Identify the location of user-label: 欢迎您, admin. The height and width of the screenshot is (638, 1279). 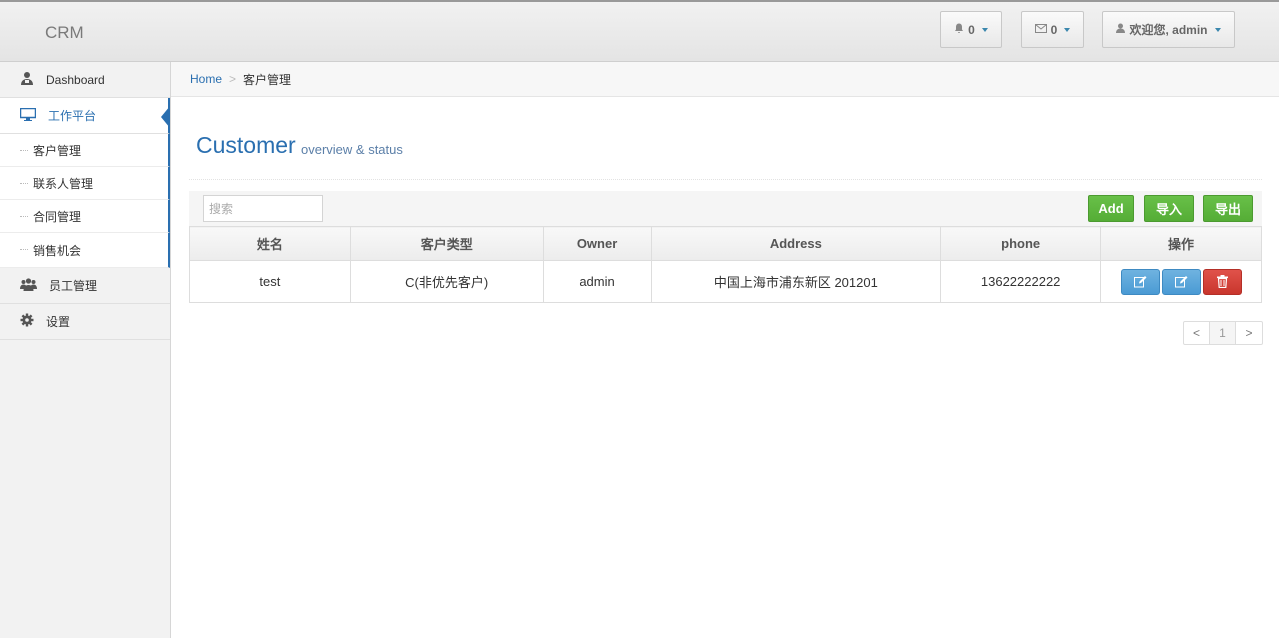
(1168, 30).